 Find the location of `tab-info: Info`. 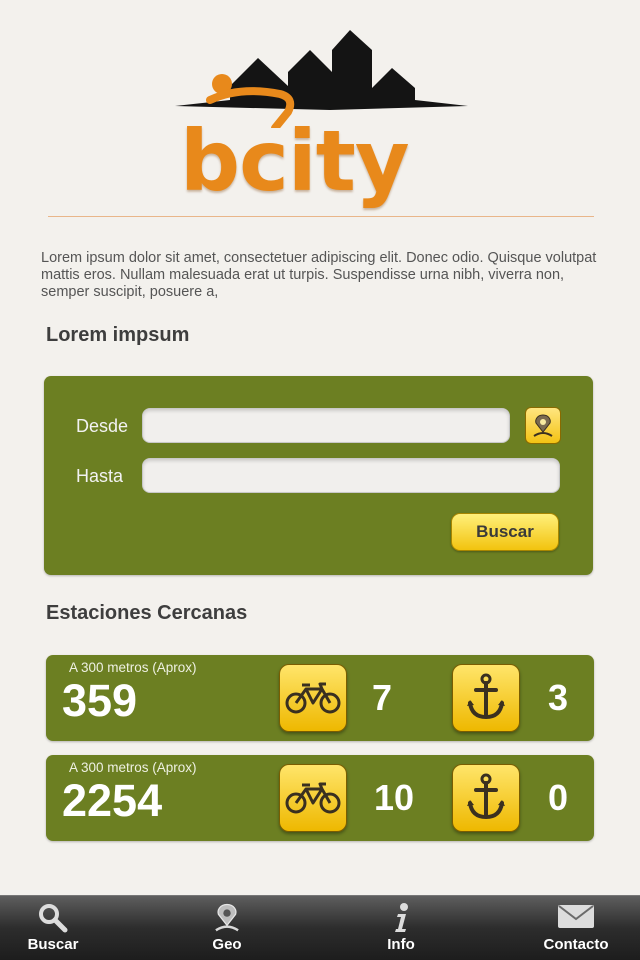

tab-info: Info is located at coordinates (401, 928).